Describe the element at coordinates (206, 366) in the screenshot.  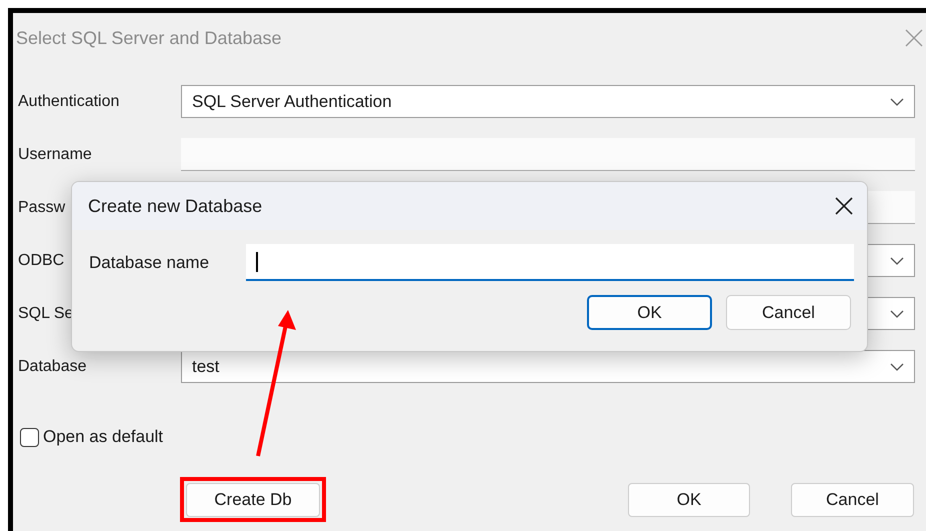
I see `dropdown-value: test` at that location.